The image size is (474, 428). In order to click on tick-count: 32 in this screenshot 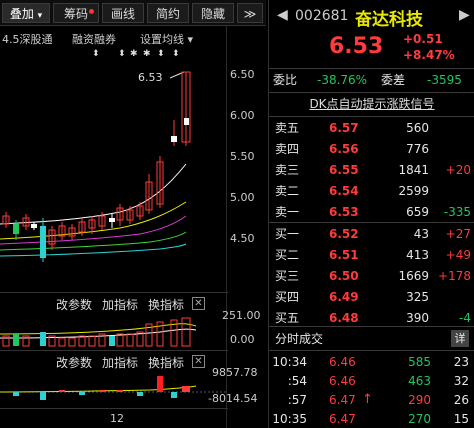, I will do `click(461, 381)`.